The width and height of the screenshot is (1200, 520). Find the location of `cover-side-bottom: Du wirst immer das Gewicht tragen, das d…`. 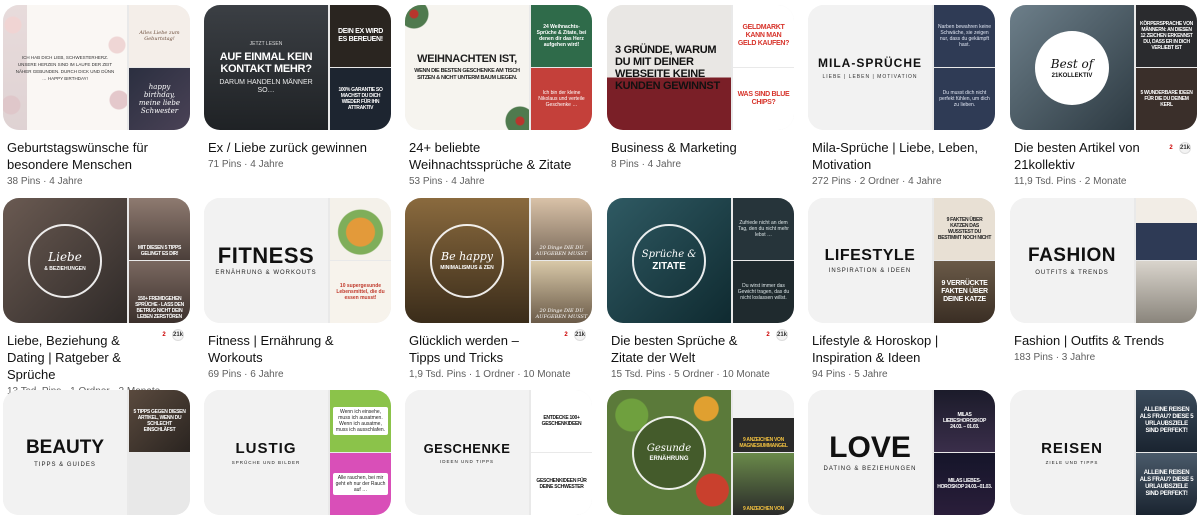

cover-side-bottom: Du wirst immer das Gewicht tragen, das d… is located at coordinates (763, 292).